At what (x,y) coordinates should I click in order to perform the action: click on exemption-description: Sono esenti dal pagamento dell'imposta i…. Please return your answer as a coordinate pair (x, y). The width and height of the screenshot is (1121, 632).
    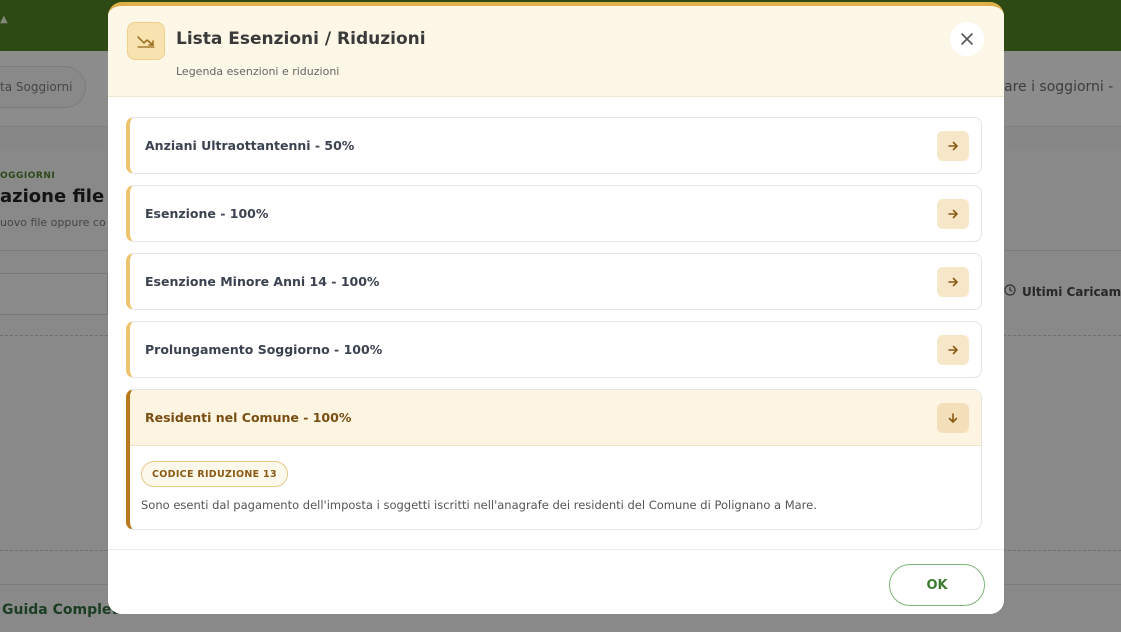
    Looking at the image, I should click on (479, 505).